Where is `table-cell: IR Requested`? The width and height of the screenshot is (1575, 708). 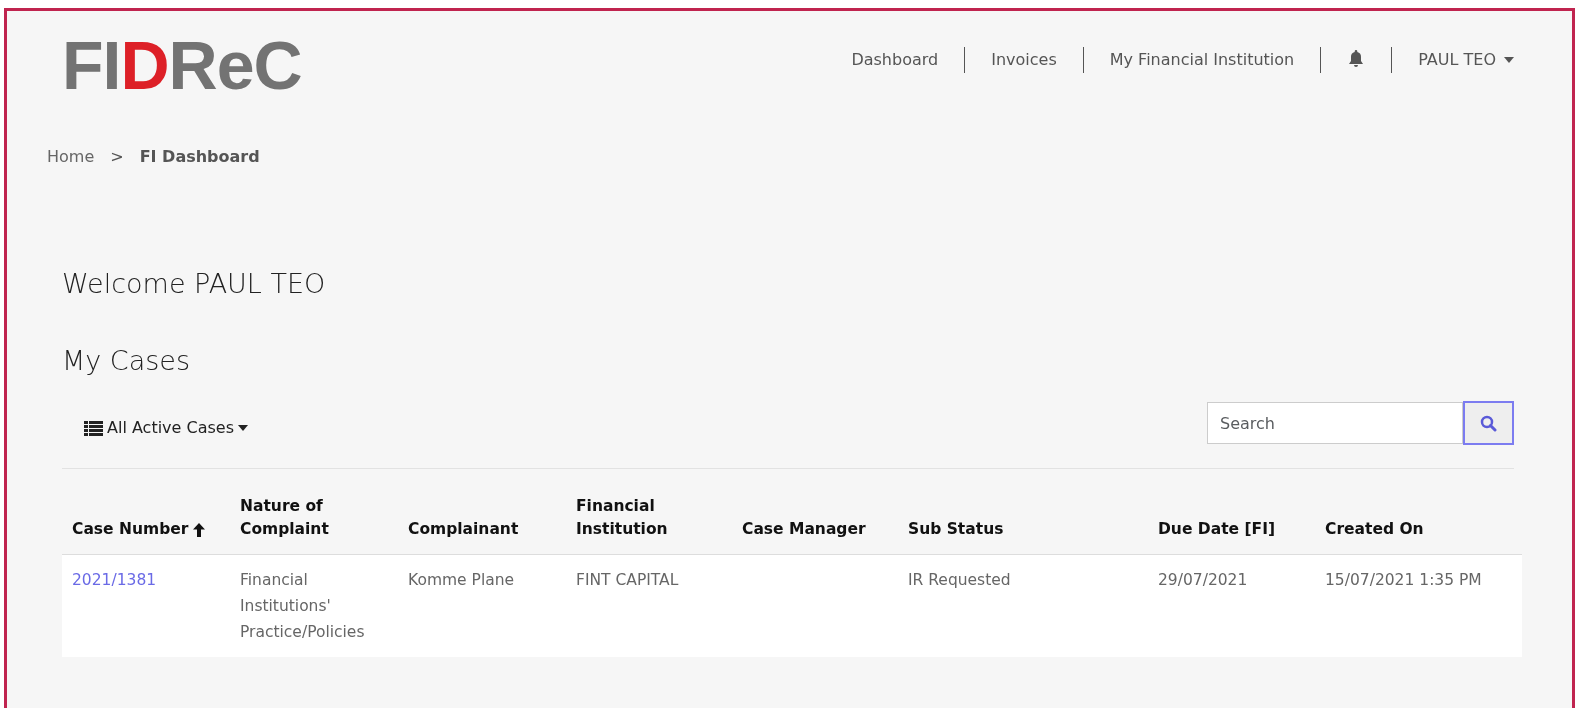 table-cell: IR Requested is located at coordinates (959, 579).